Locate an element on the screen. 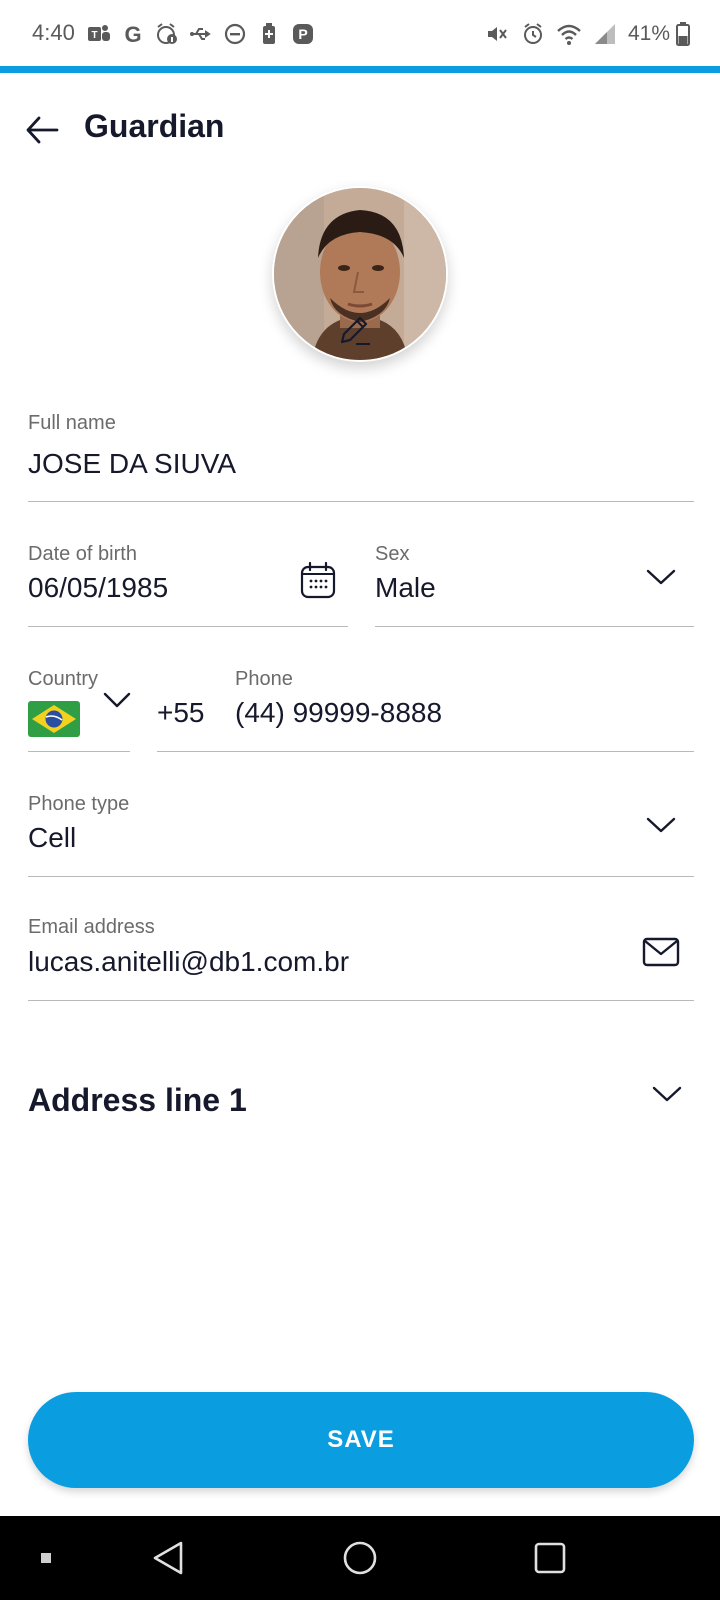 The width and height of the screenshot is (720, 1600). save-button: SAVE is located at coordinates (361, 1440).